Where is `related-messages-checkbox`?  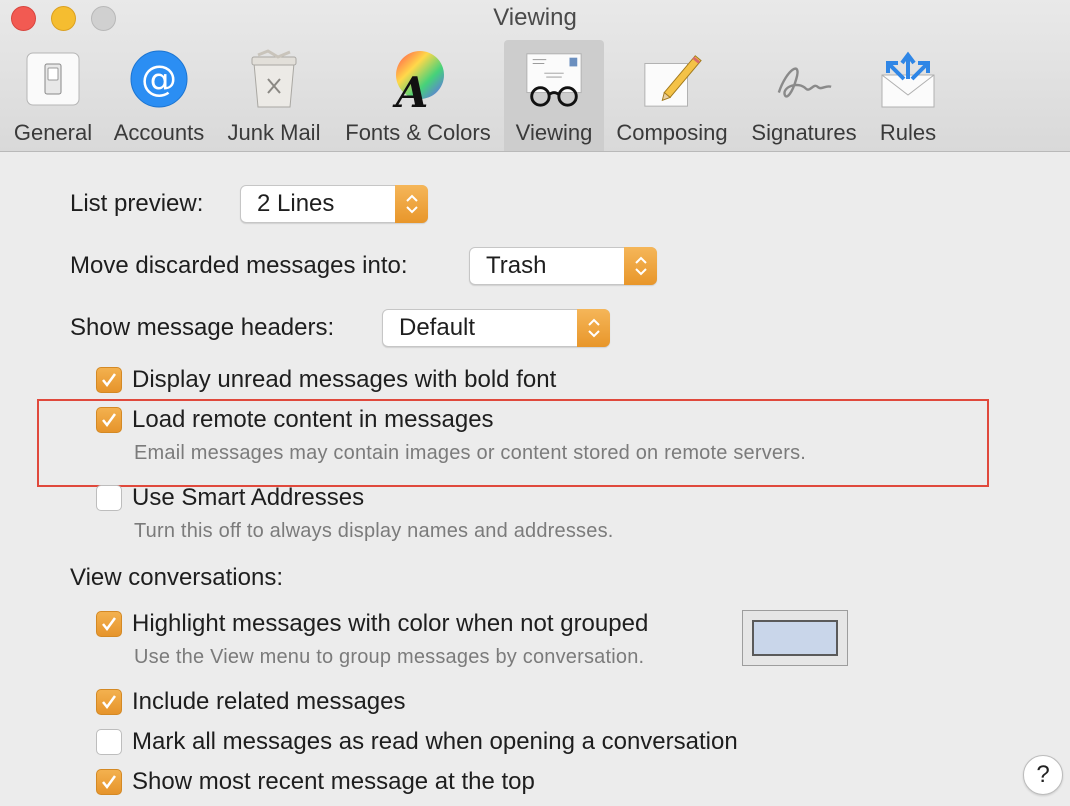
related-messages-checkbox is located at coordinates (109, 702).